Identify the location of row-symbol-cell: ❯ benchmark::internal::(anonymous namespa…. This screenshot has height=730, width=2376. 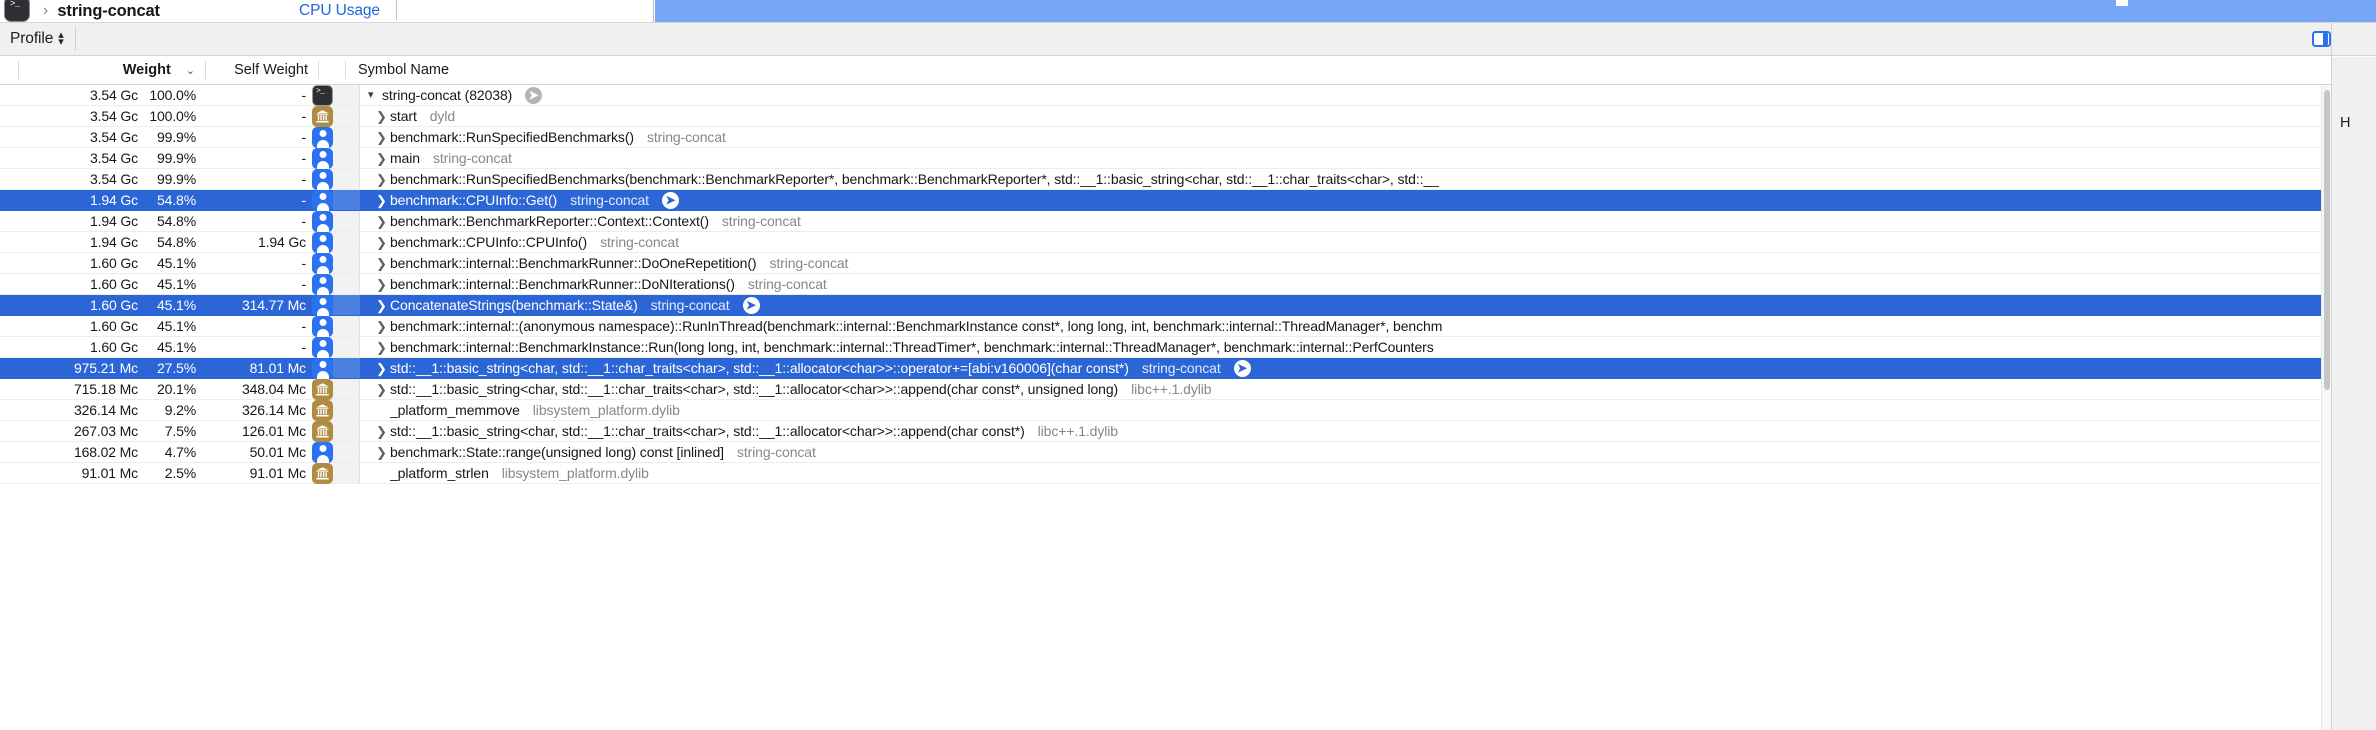
(1345, 326).